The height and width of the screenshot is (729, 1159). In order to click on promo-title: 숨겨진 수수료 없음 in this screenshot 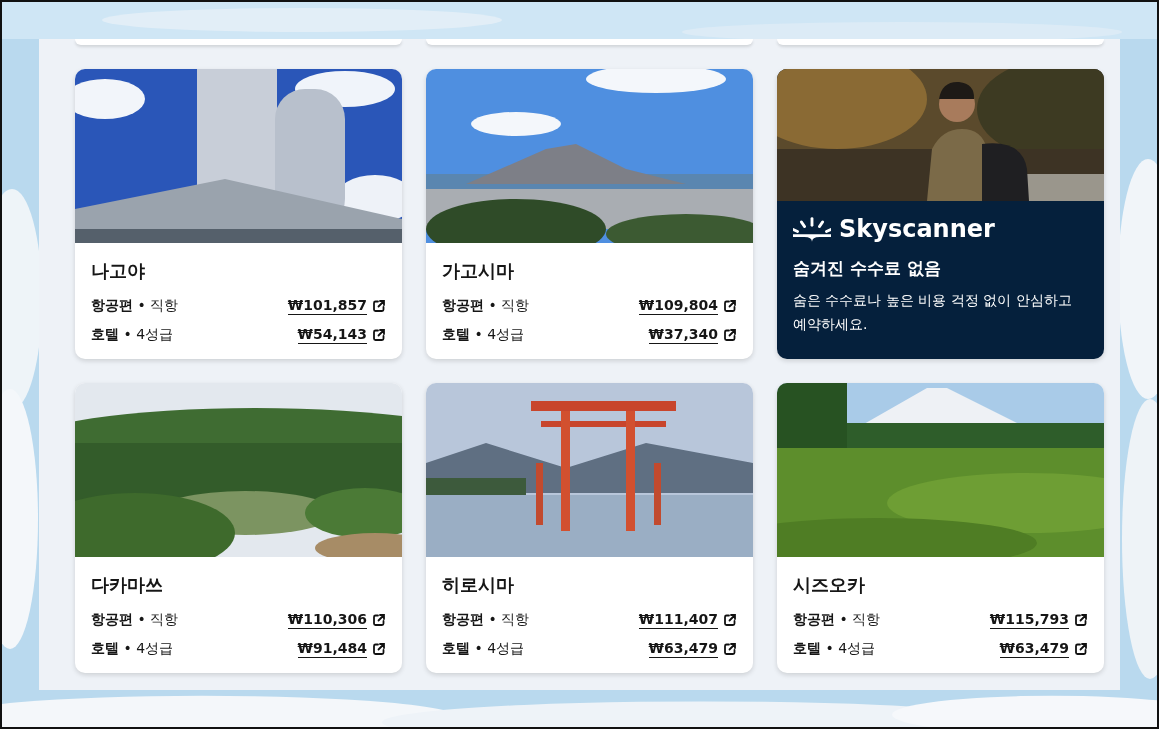, I will do `click(867, 268)`.